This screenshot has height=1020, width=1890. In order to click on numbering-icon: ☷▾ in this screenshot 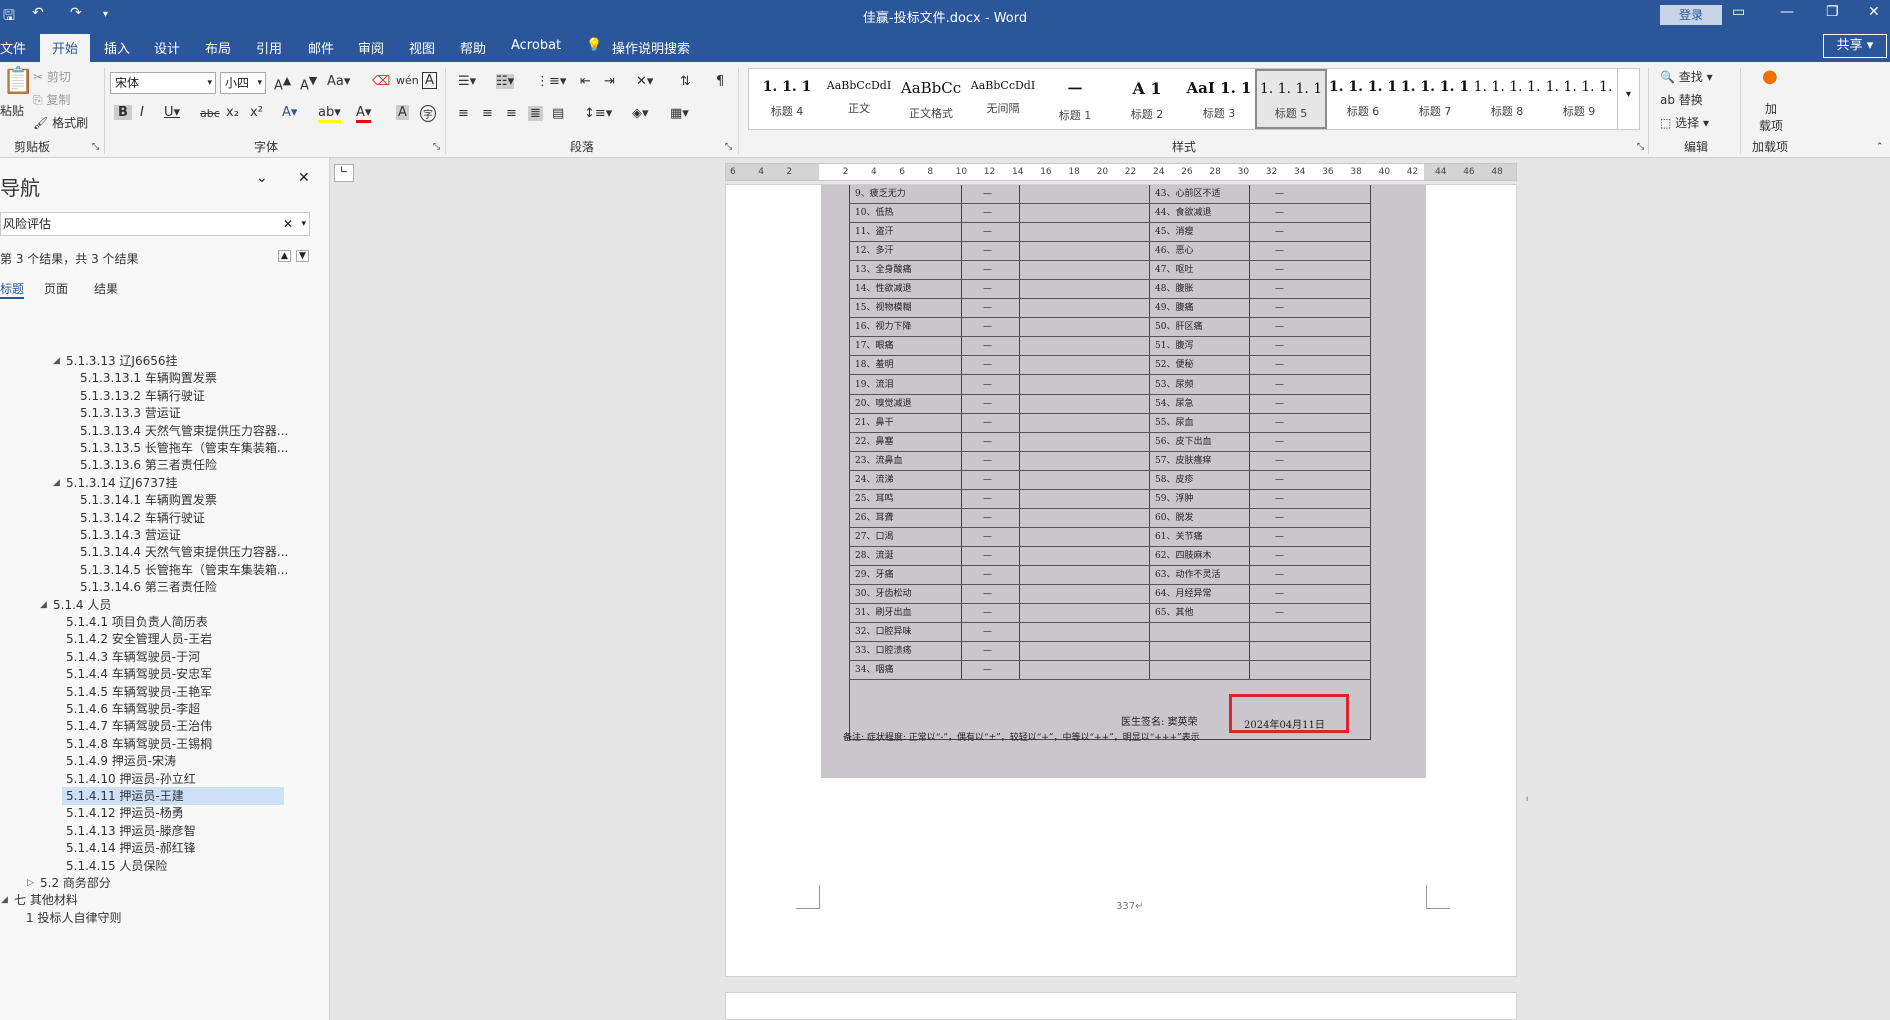, I will do `click(505, 81)`.